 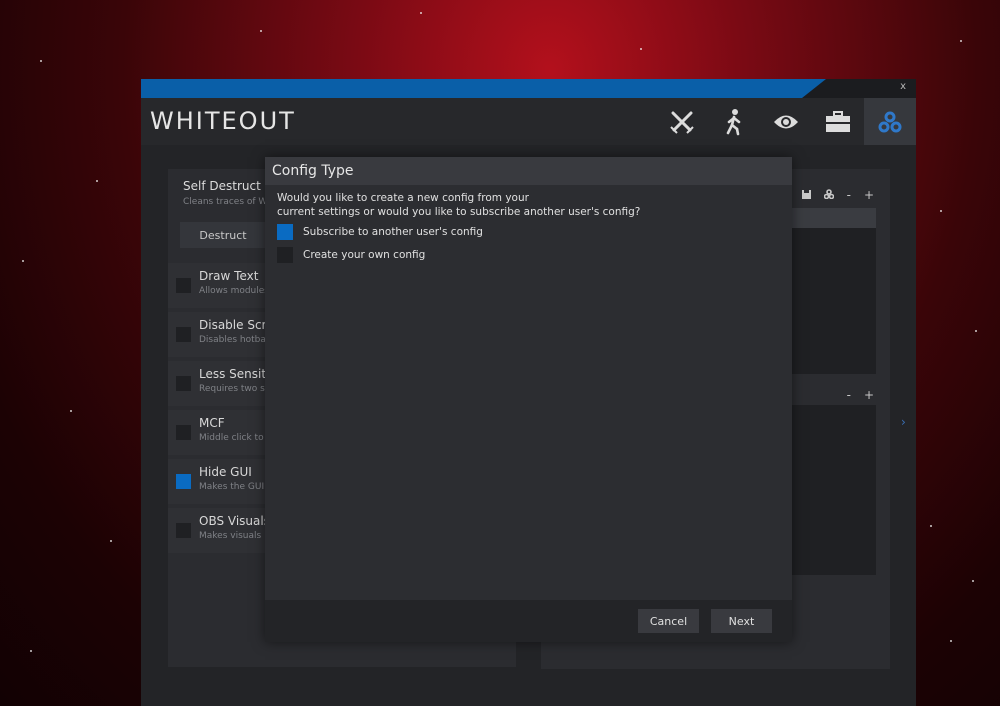 What do you see at coordinates (834, 301) in the screenshot?
I see `config-list` at bounding box center [834, 301].